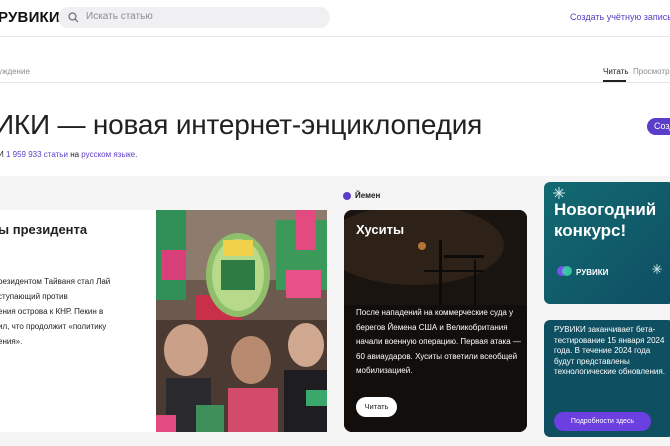  What do you see at coordinates (347, 196) in the screenshot?
I see `topic-dot-icon` at bounding box center [347, 196].